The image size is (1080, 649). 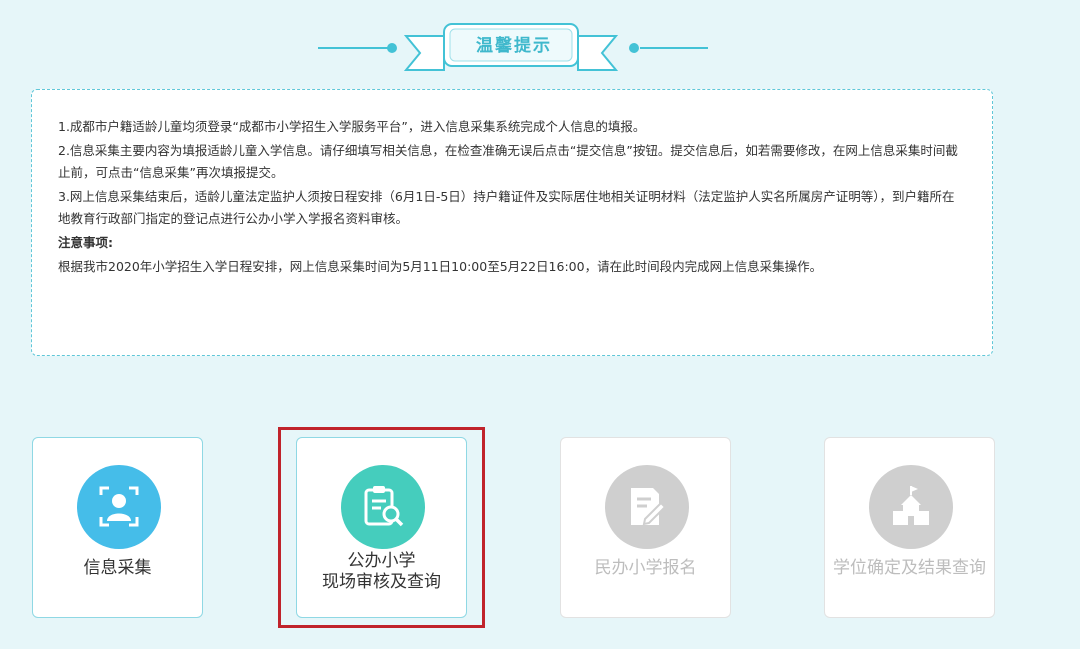 I want to click on form-edit-icon, so click(x=647, y=507).